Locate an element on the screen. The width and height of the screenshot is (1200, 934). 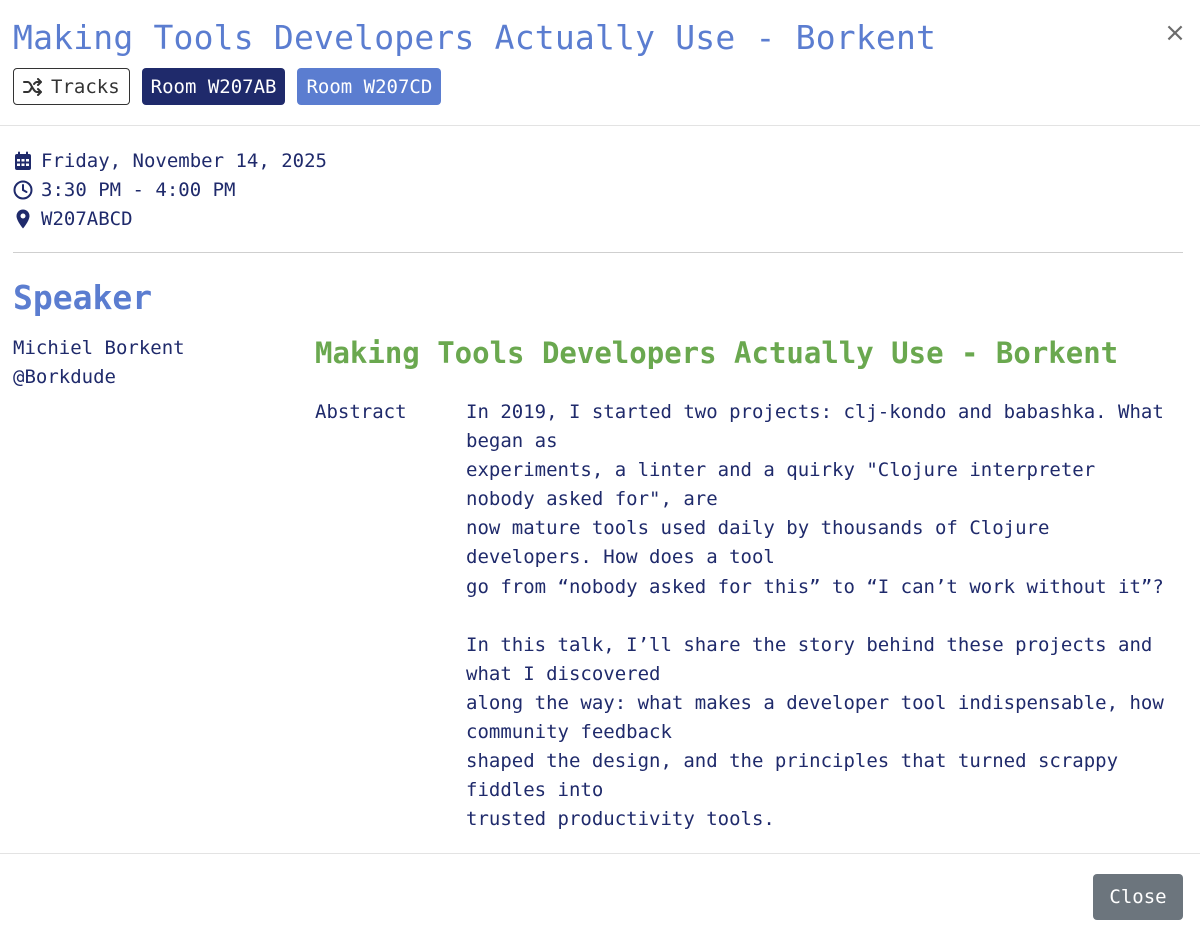
session-time: 3:30 PM - 4:00 PM is located at coordinates (138, 189).